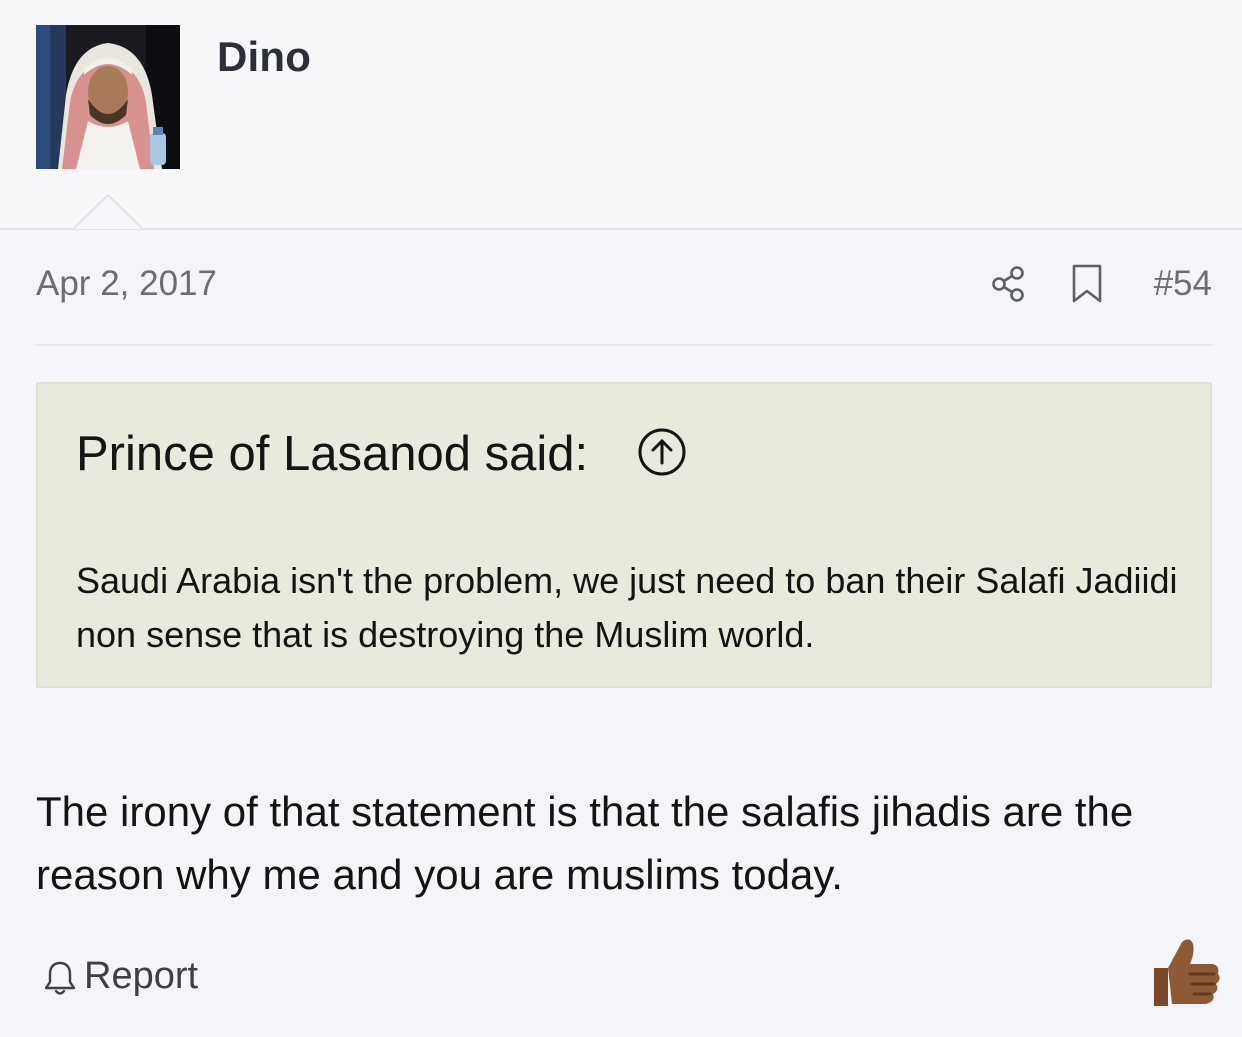 This screenshot has width=1242, height=1037. I want to click on post-meta-bar: Apr 2, 2017 #54, so click(624, 285).